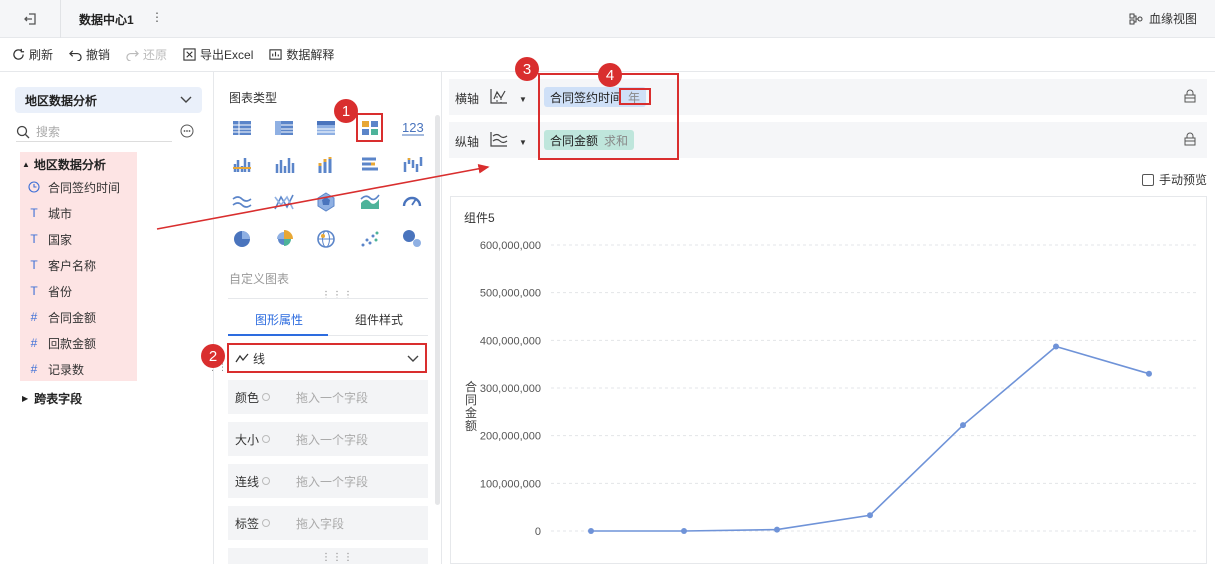  Describe the element at coordinates (499, 139) in the screenshot. I see `y-axis-icon` at that location.